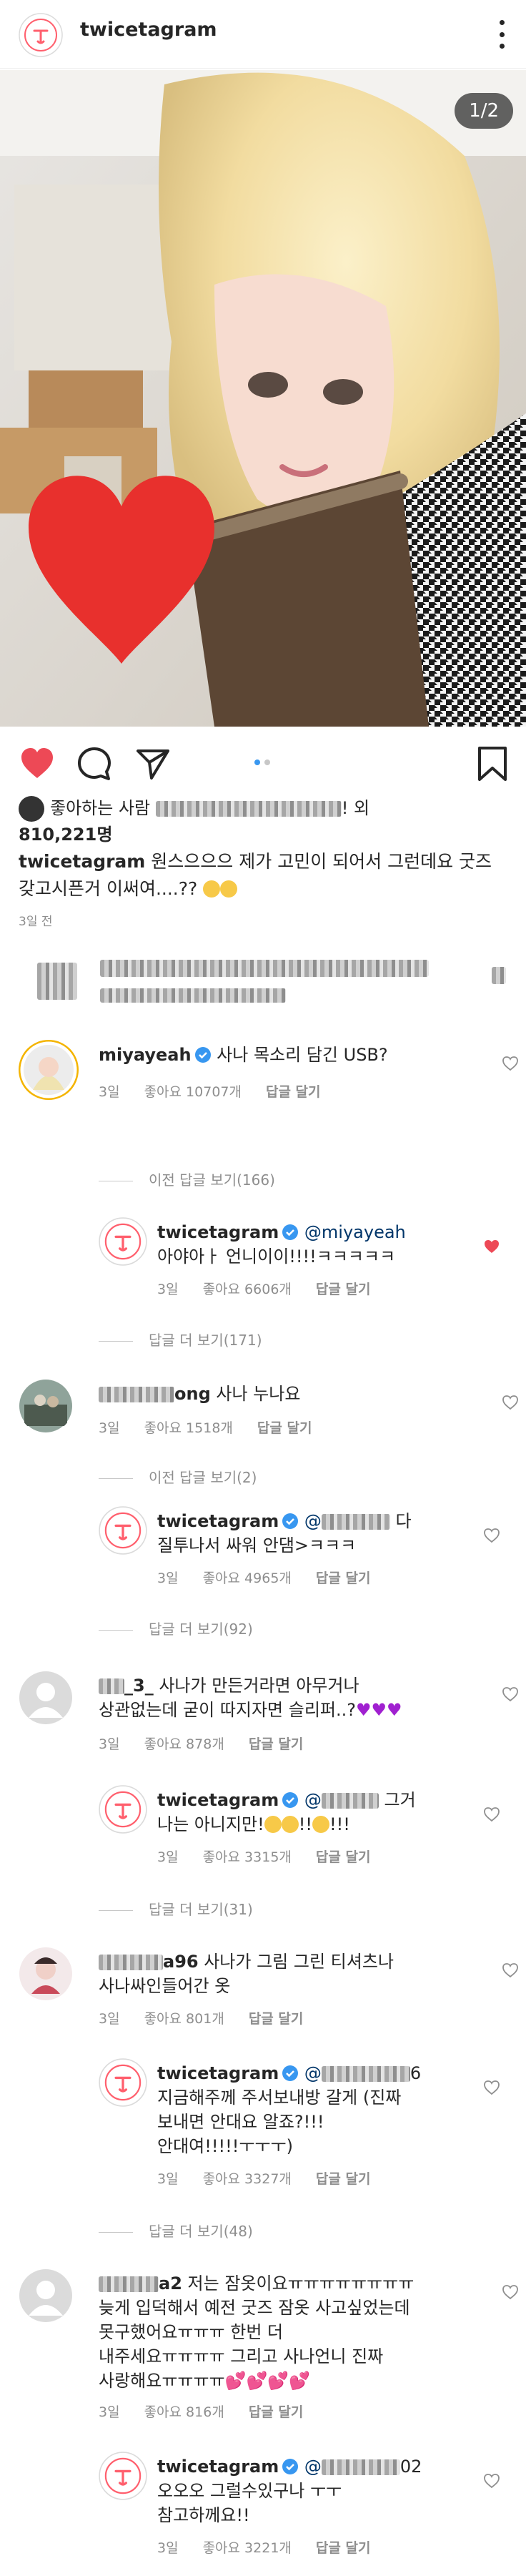 The image size is (526, 2576). I want to click on mention: @miyayeah, so click(355, 1232).